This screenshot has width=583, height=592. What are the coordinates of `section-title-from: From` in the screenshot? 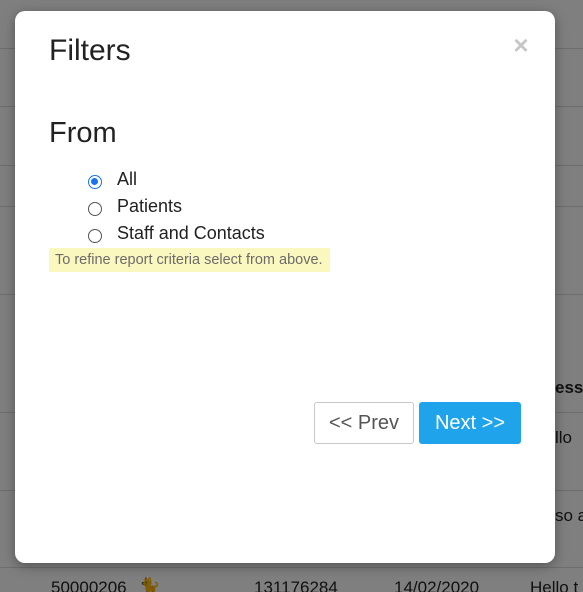 It's located at (83, 133).